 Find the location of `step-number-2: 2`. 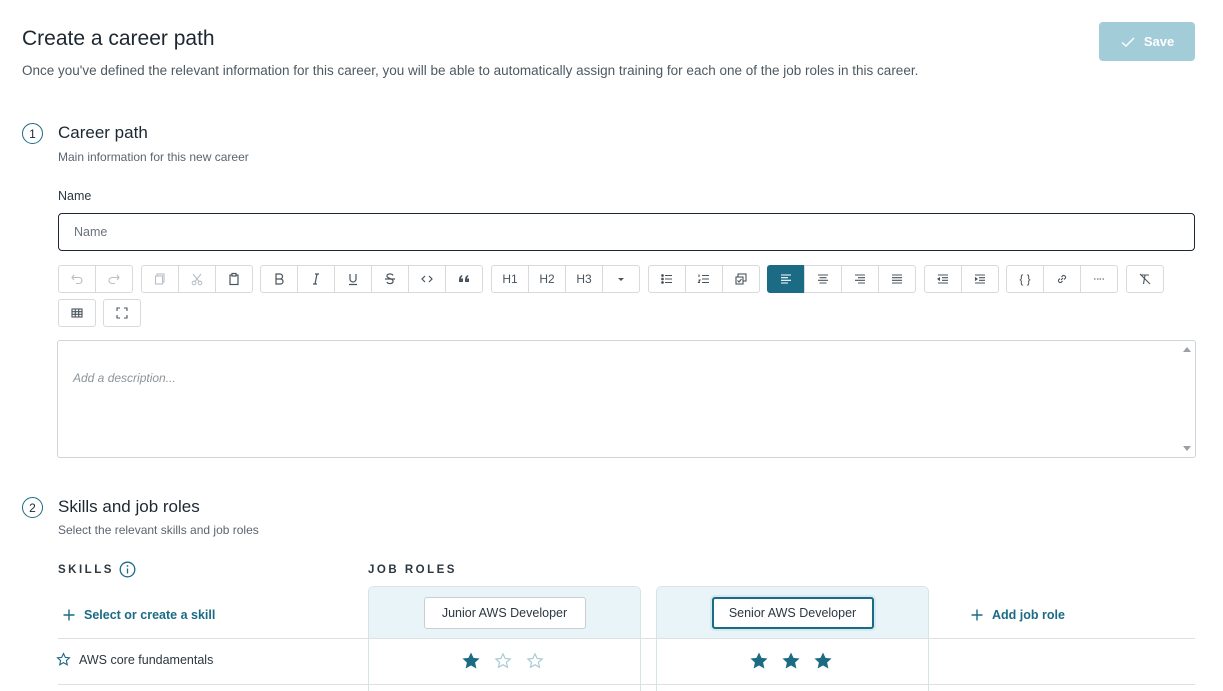

step-number-2: 2 is located at coordinates (32, 507).